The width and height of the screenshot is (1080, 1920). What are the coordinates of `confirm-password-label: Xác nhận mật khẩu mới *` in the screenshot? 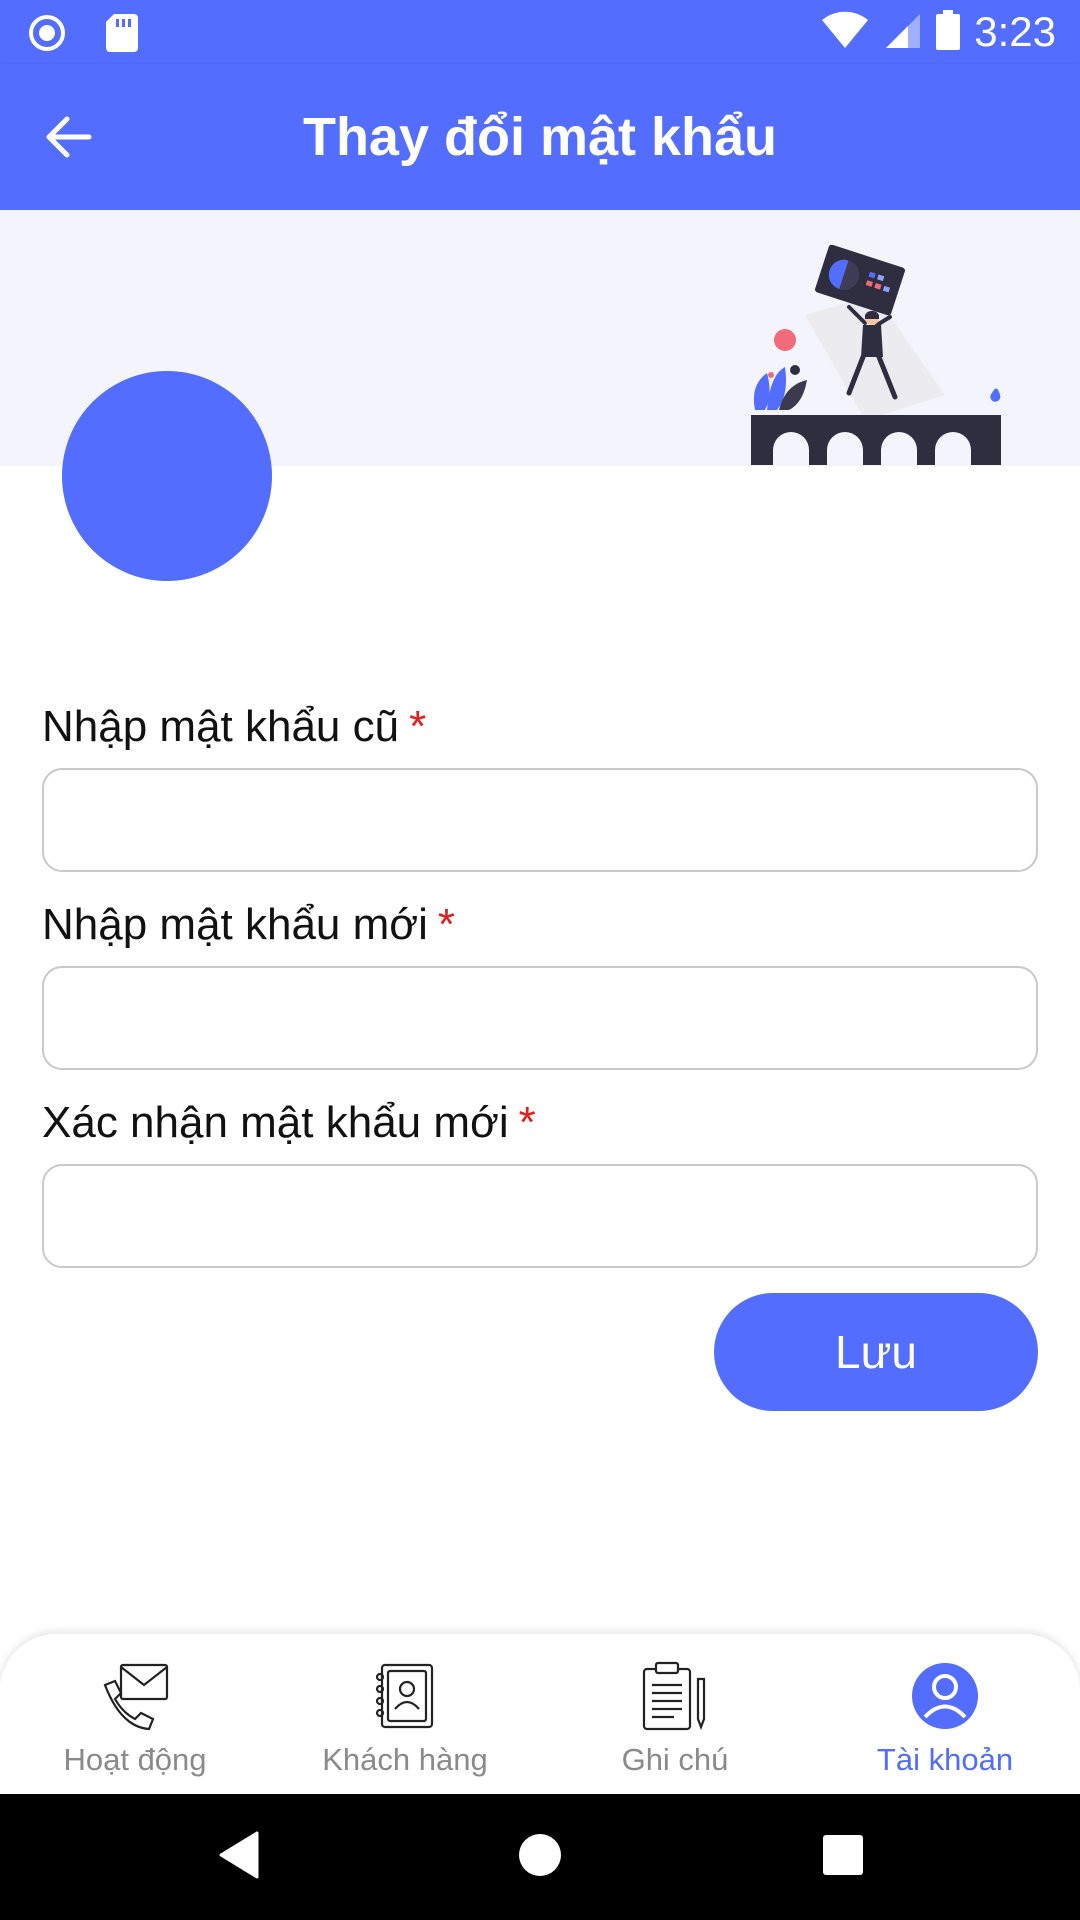 It's located at (289, 1122).